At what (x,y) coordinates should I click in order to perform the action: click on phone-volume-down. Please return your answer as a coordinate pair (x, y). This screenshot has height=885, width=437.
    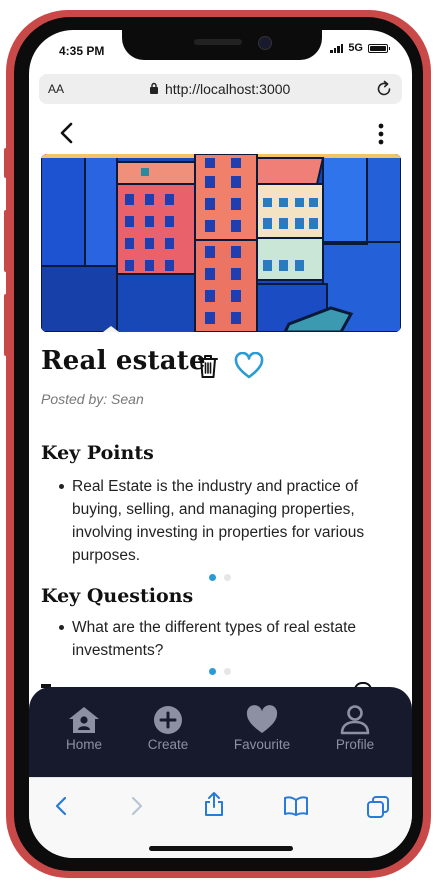
    Looking at the image, I should click on (6, 325).